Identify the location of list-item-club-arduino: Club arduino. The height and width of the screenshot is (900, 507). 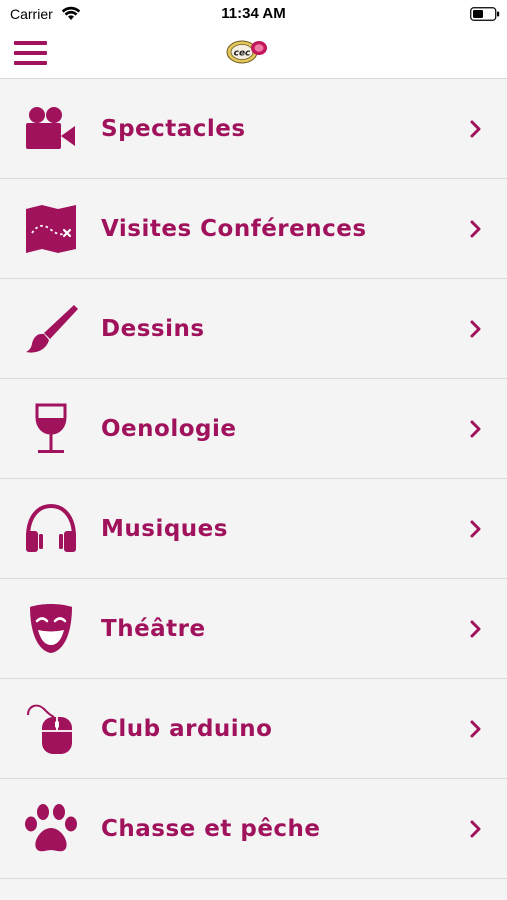
(253, 729).